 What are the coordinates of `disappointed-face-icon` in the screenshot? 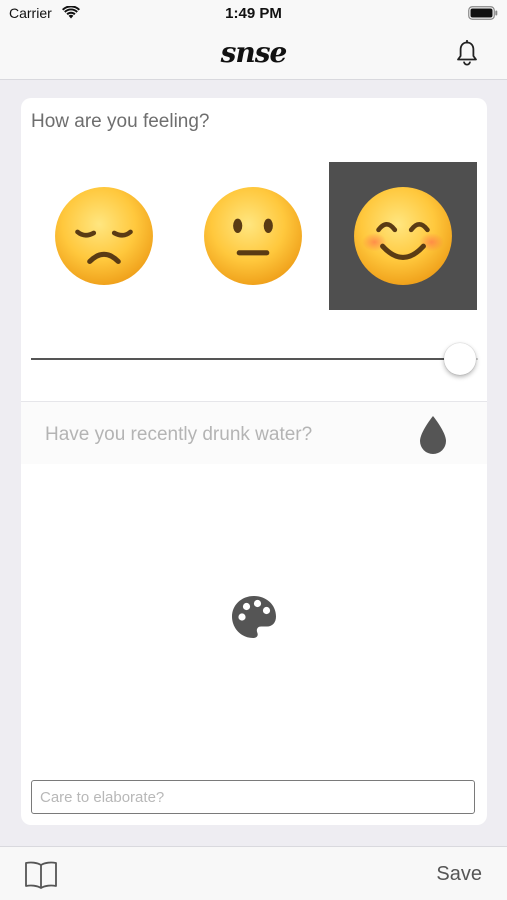 It's located at (104, 236).